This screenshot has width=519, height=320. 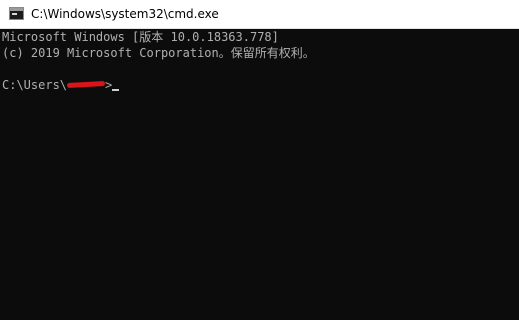 I want to click on prompt-symbol: >, so click(x=109, y=85).